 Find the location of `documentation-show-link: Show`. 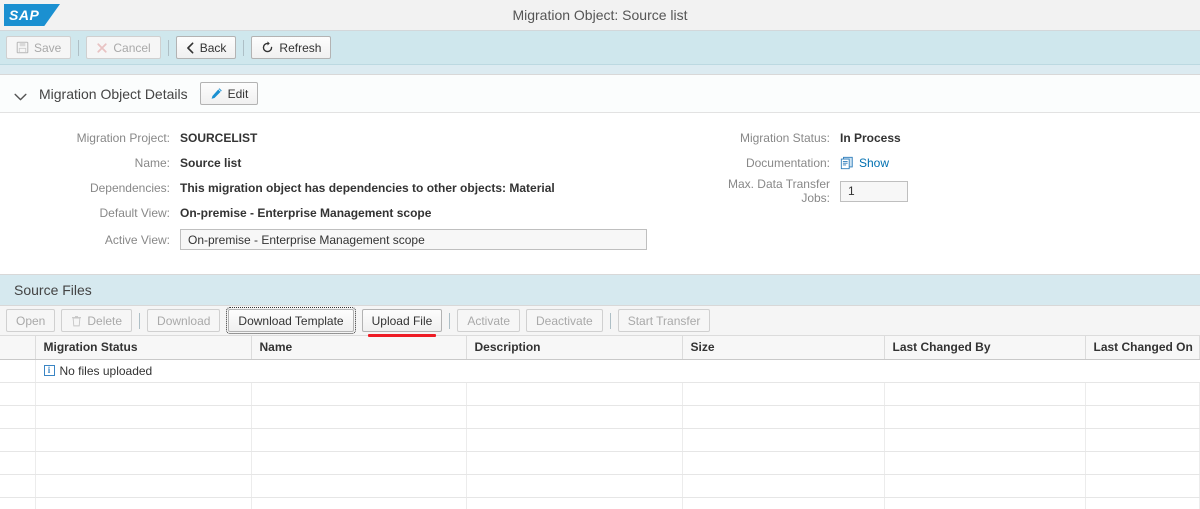

documentation-show-link: Show is located at coordinates (864, 163).